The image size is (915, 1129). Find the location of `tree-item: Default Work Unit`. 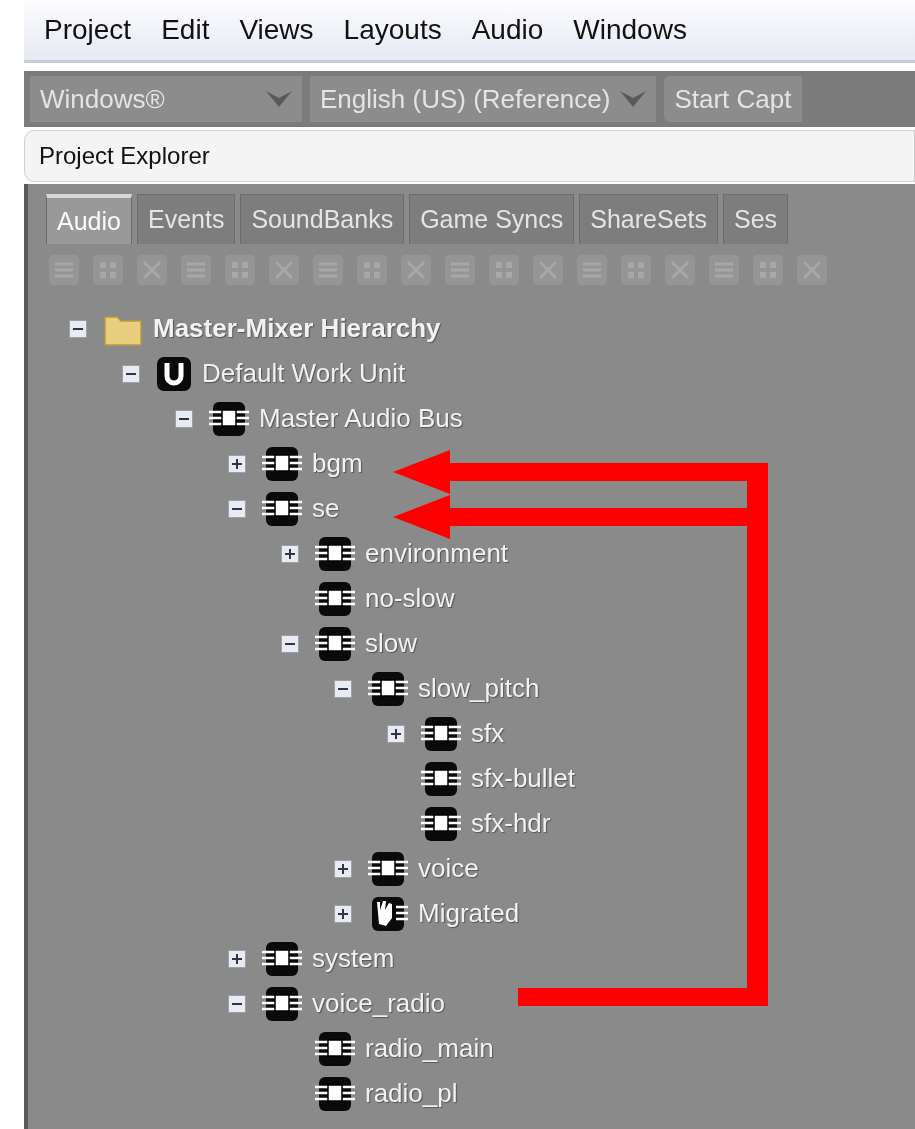

tree-item: Default Work Unit is located at coordinates (304, 373).